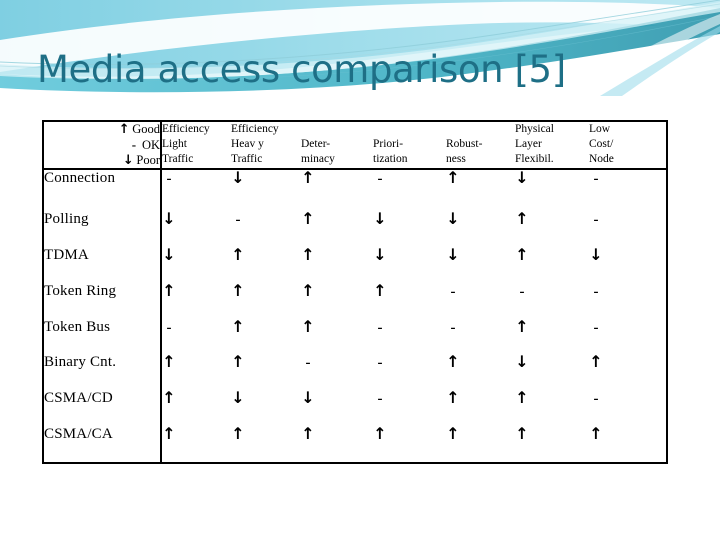 This screenshot has height=540, width=720. Describe the element at coordinates (102, 160) in the screenshot. I see `legend-poor: ↓ Poor` at that location.